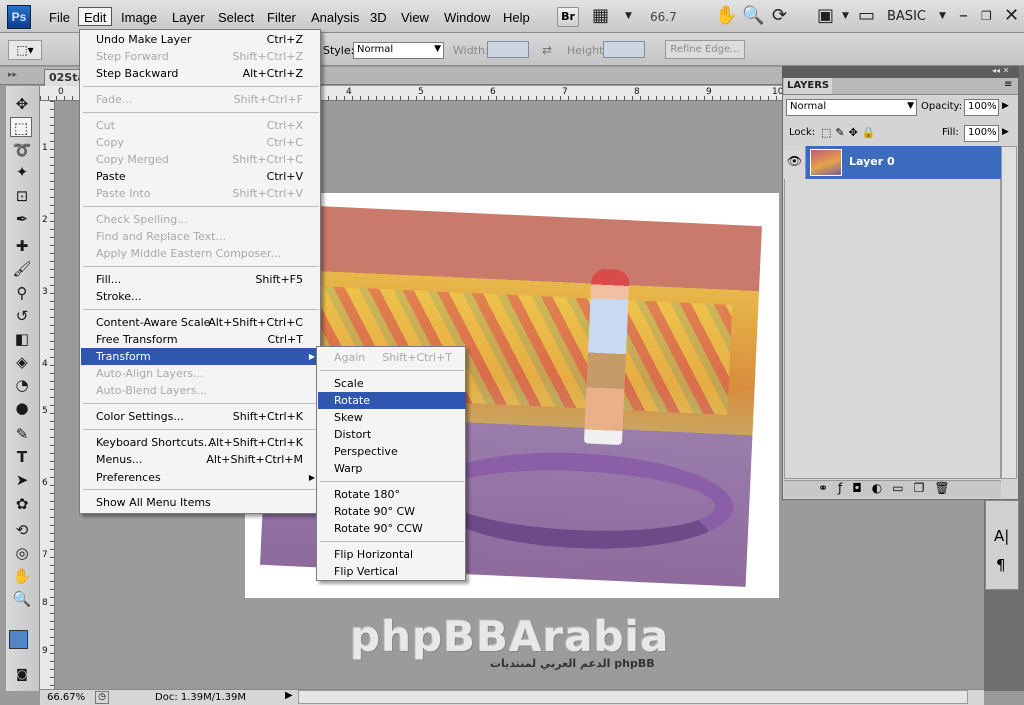 The image size is (1024, 705). Describe the element at coordinates (392, 511) in the screenshot. I see `submenu-item-rotate-90-cw: Rotate 90° CW` at that location.